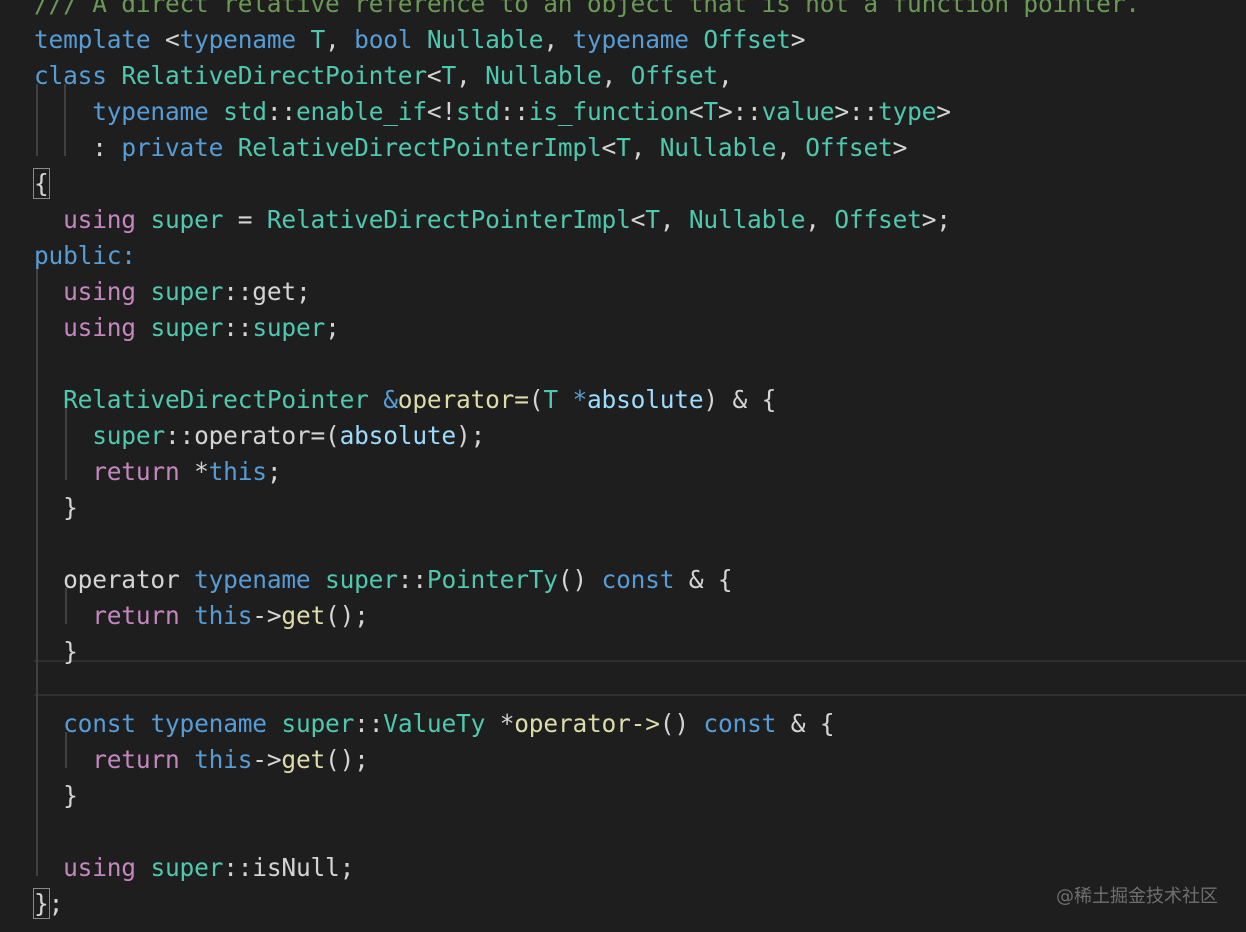  I want to click on code-token: <, so click(609, 147).